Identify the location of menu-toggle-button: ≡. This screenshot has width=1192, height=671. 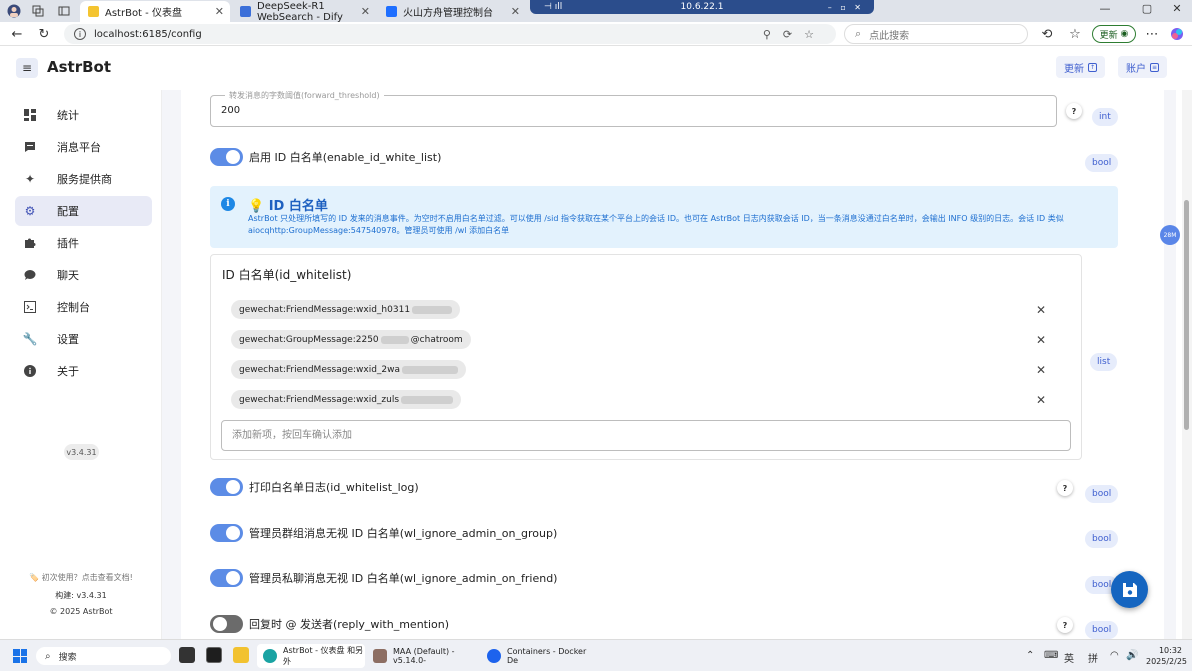
(27, 68).